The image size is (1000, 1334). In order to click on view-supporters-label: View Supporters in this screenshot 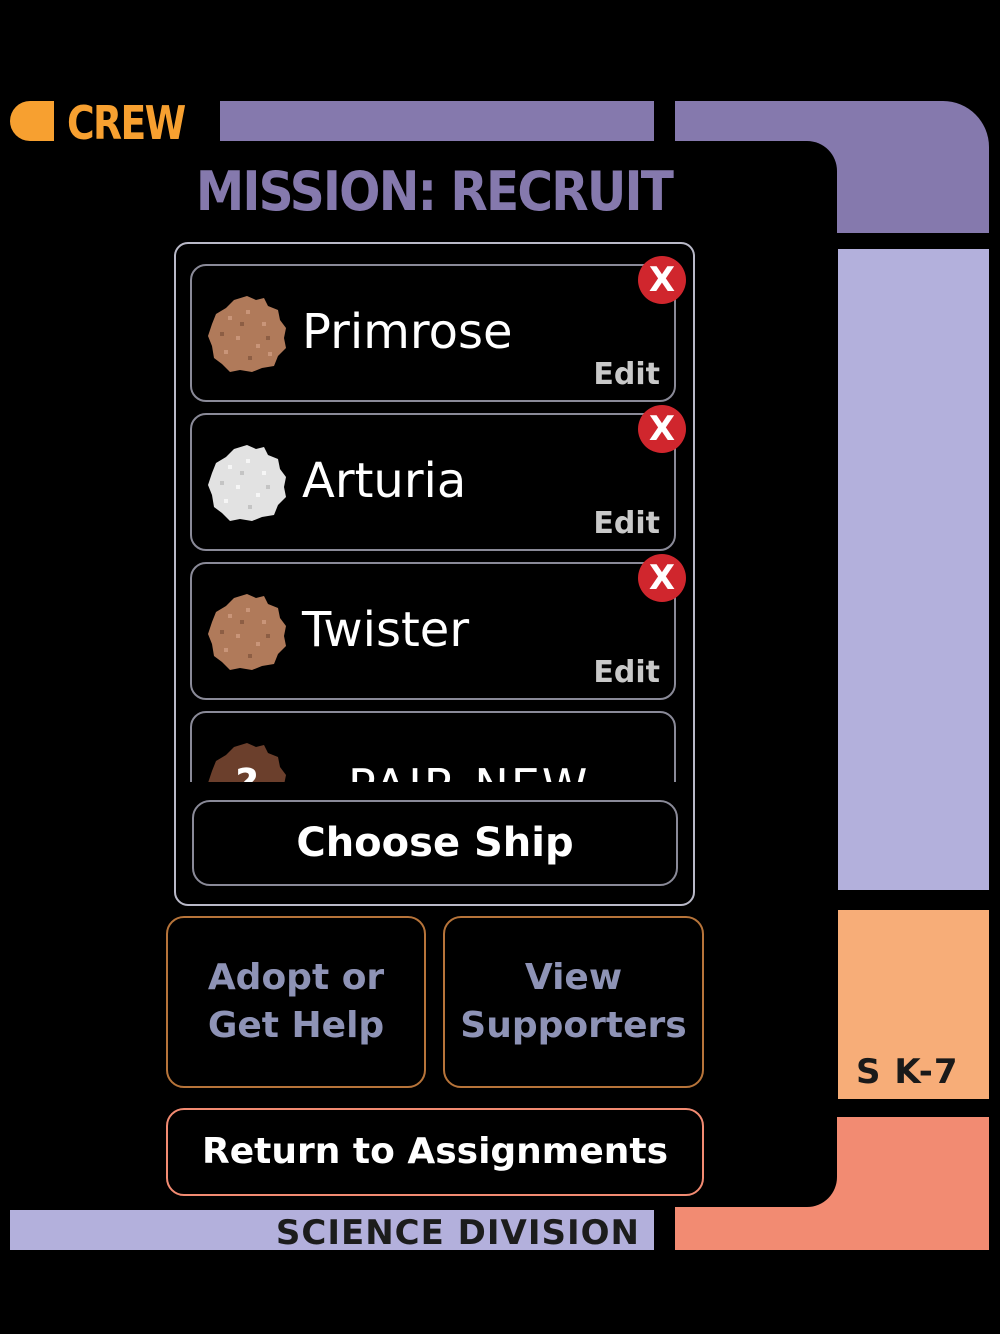, I will do `click(573, 1002)`.